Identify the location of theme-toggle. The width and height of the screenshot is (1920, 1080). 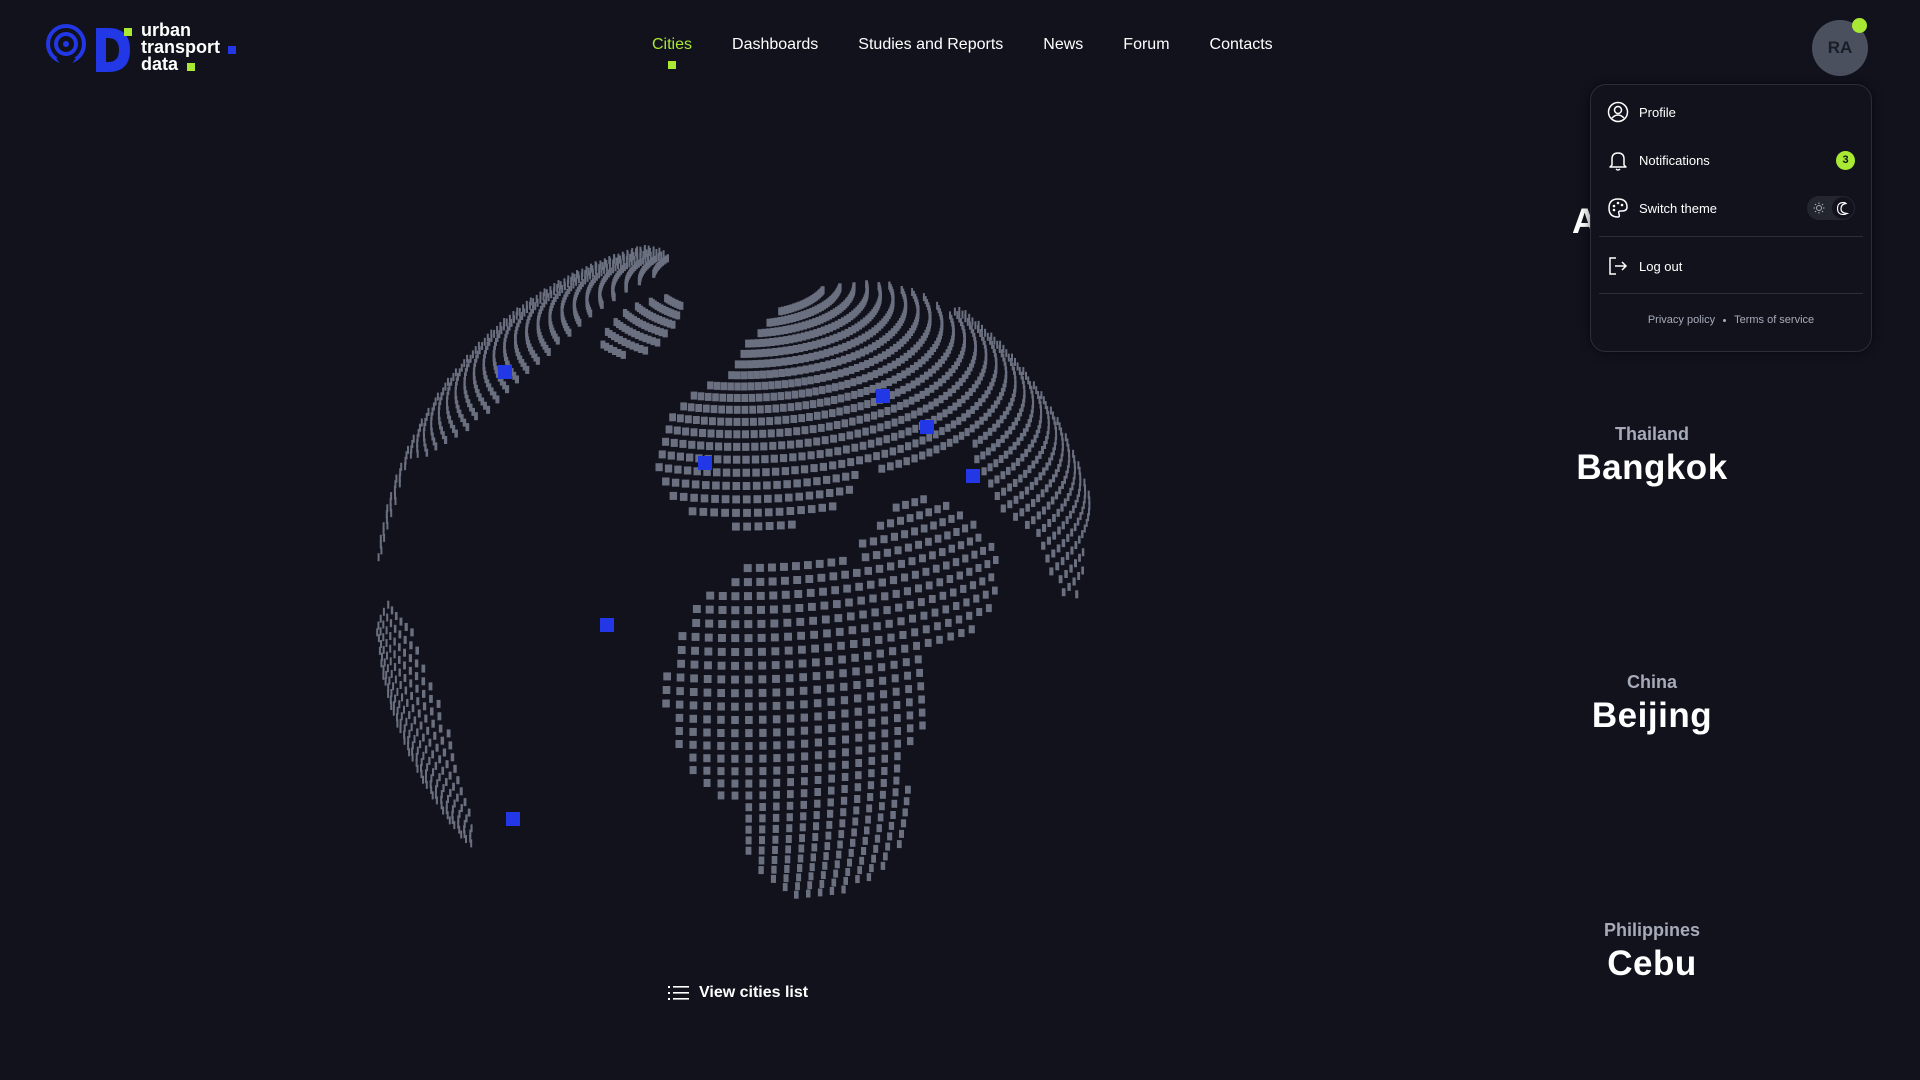
(1831, 208).